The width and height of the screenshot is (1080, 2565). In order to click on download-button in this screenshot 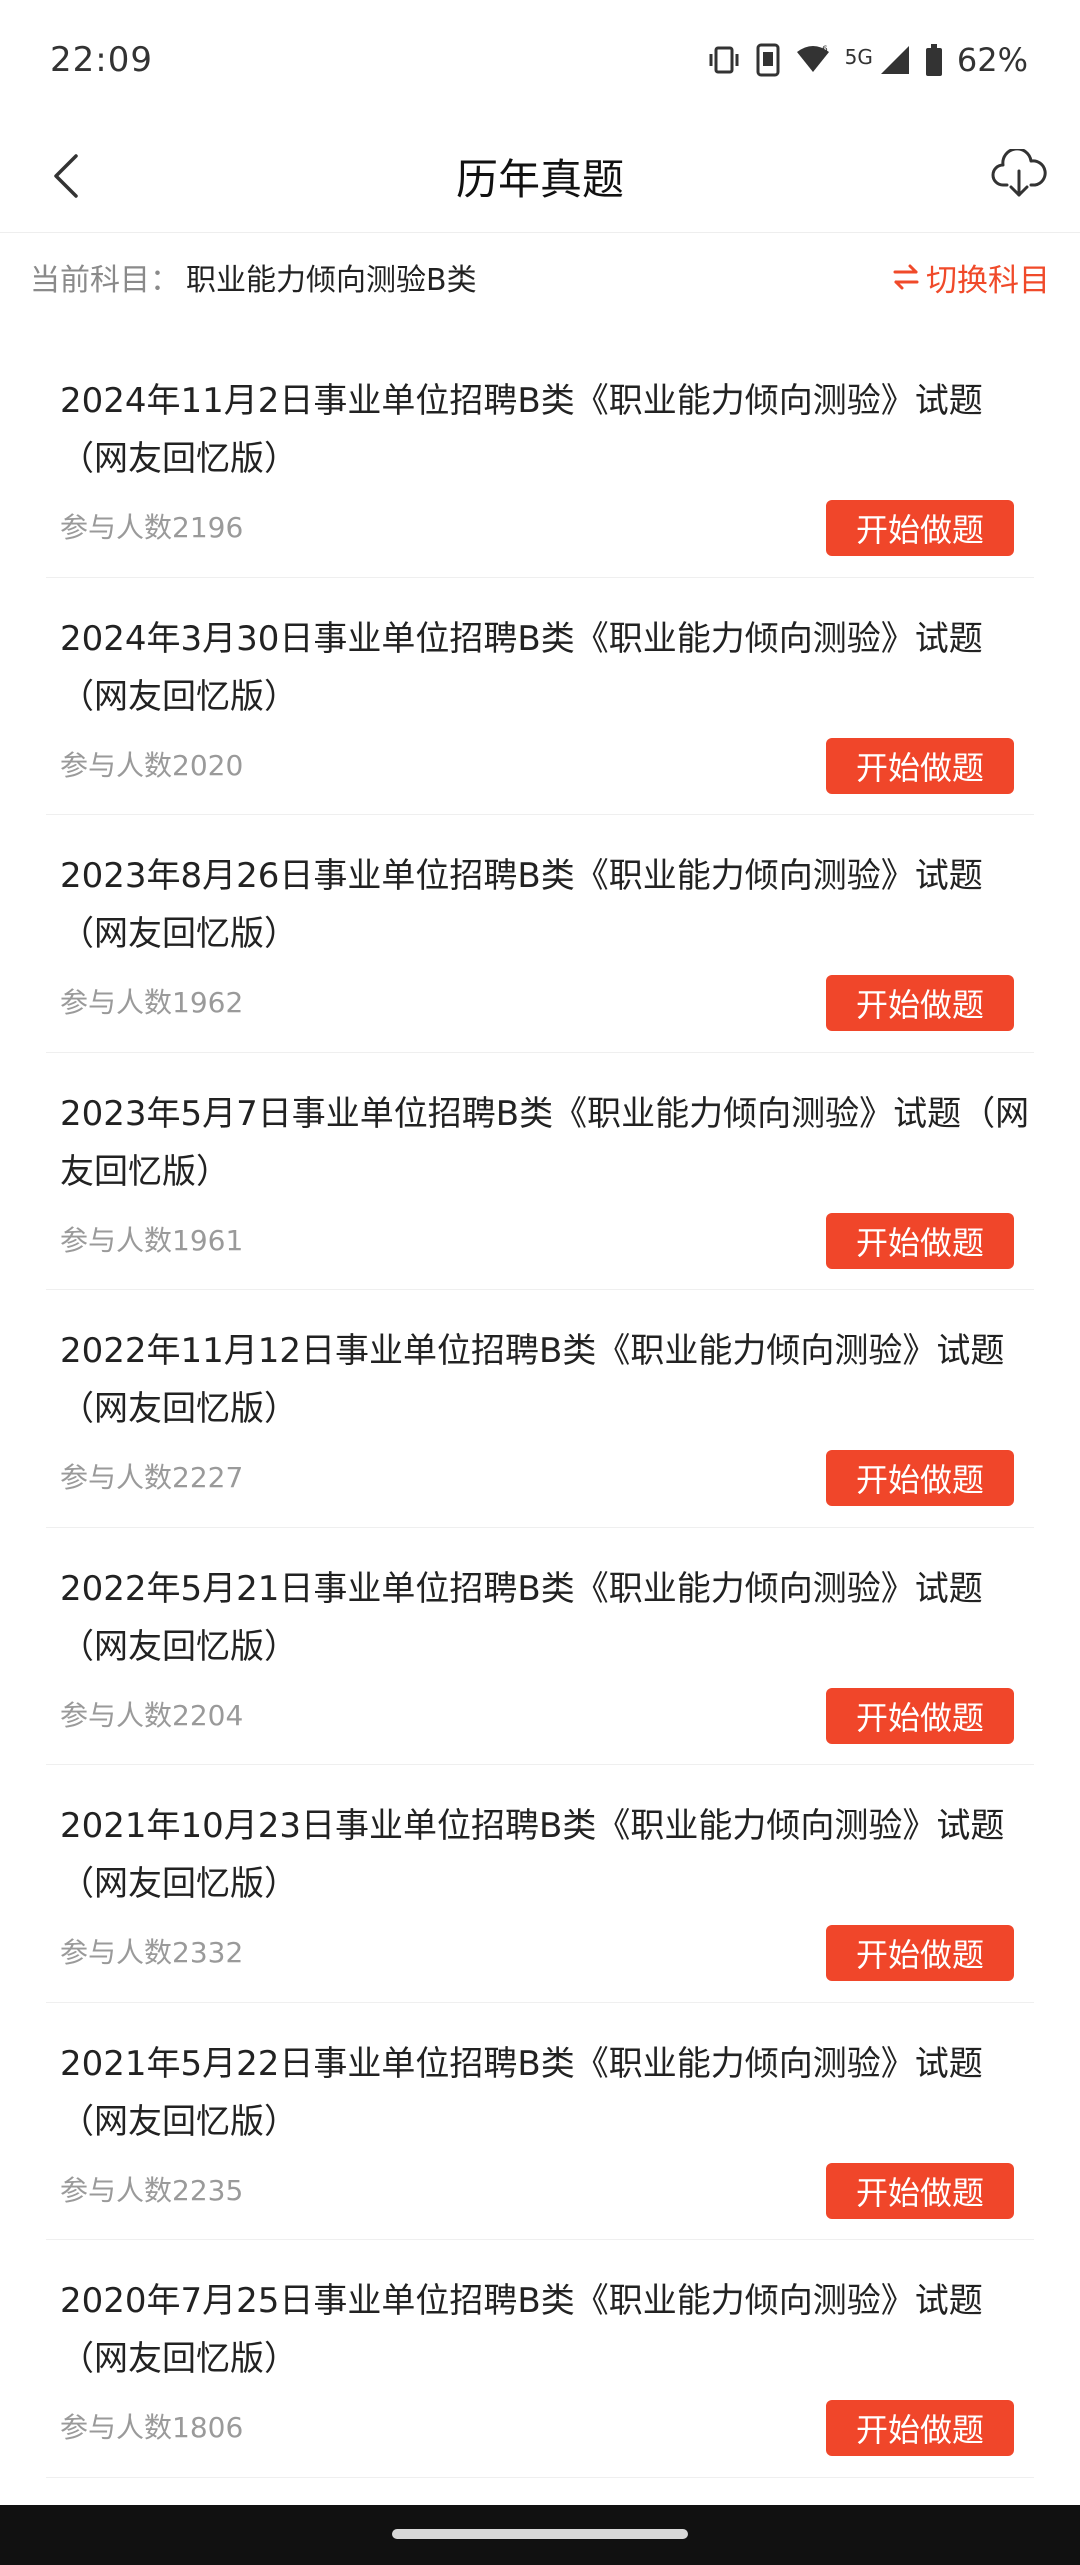, I will do `click(1019, 175)`.